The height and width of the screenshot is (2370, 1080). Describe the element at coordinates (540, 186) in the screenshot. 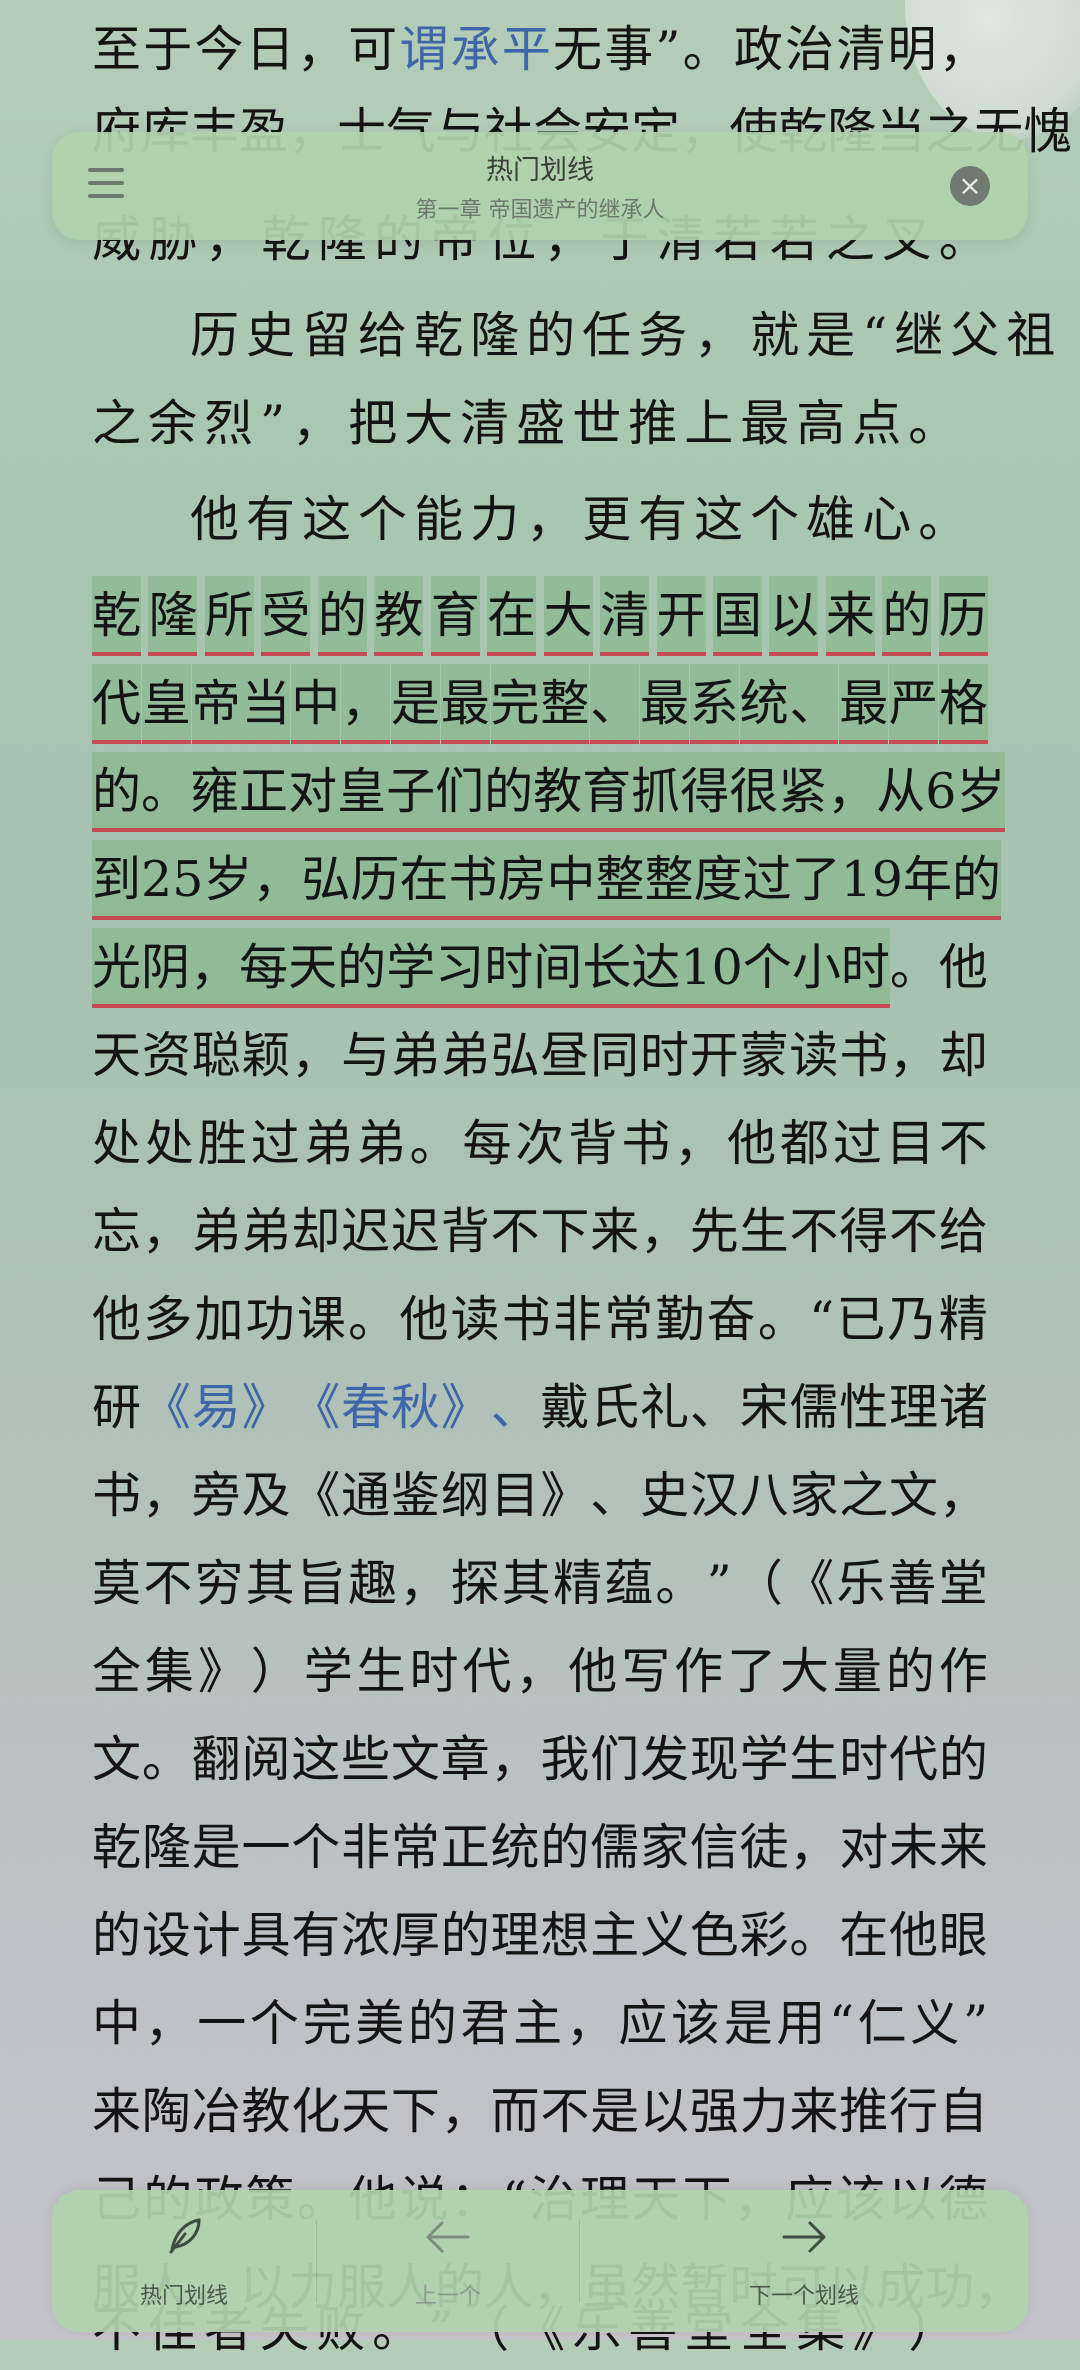

I see `hot-highlights-header: 热门划线 第一章 帝国遗产的继承人 ×` at that location.